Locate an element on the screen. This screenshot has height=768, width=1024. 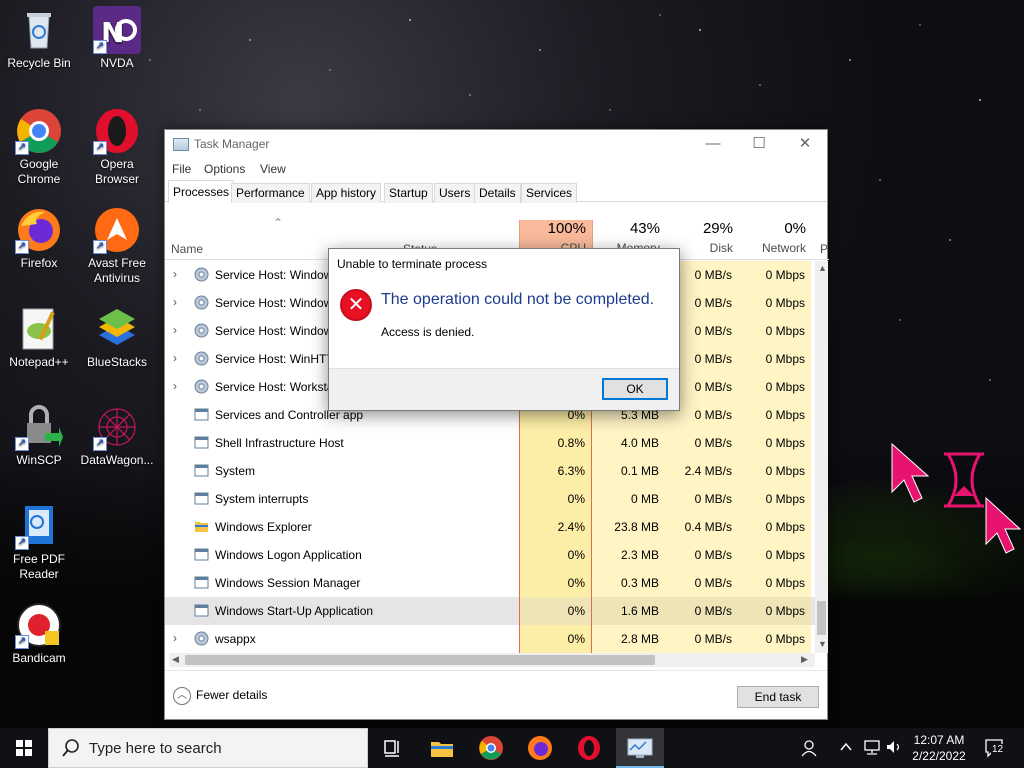
desktop-icon-nvda: N ↗ NVDA is located at coordinates (117, 38).